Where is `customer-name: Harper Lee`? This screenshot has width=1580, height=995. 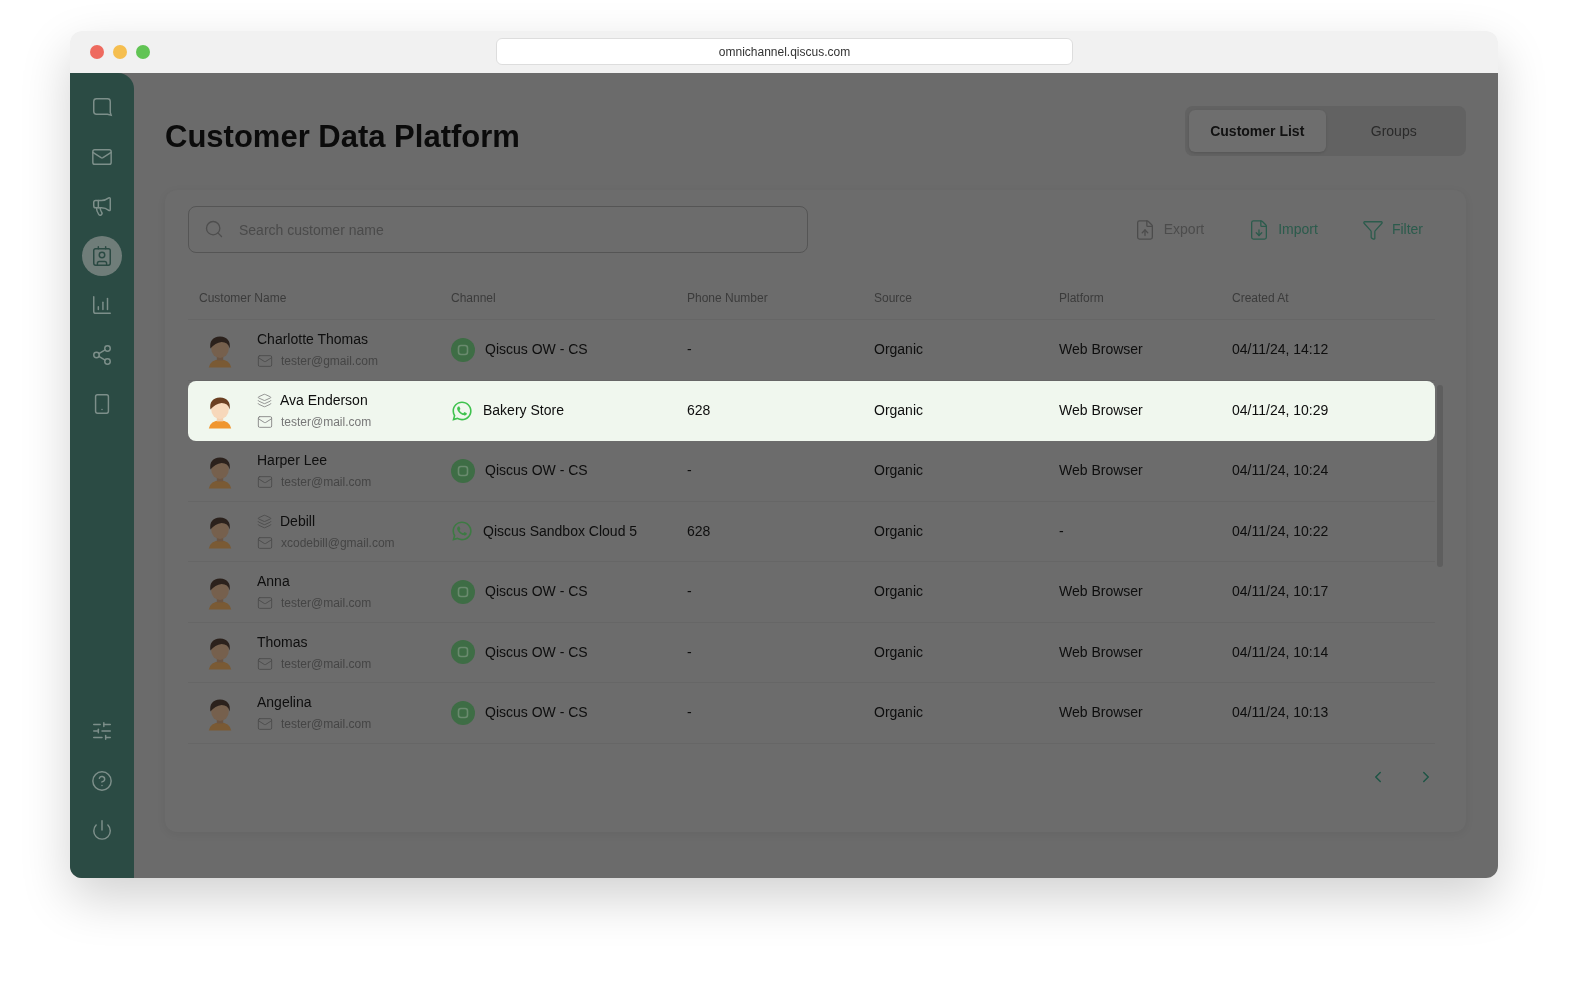
customer-name: Harper Lee is located at coordinates (292, 461).